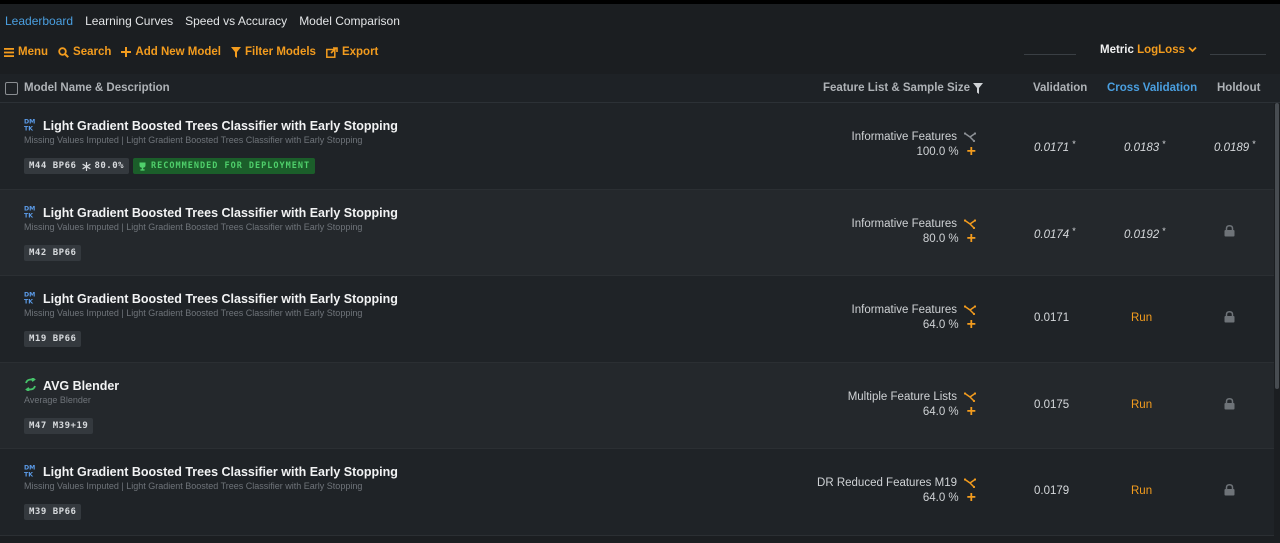 The height and width of the screenshot is (543, 1280). Describe the element at coordinates (236, 21) in the screenshot. I see `tab-speed-vs-accuracy: Speed vs Accuracy` at that location.